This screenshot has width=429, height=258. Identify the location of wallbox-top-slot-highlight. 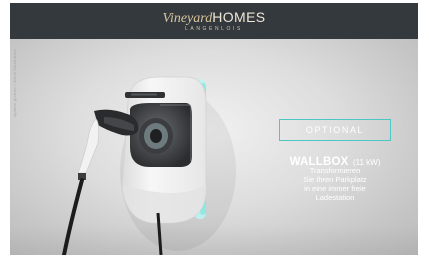
(144, 94).